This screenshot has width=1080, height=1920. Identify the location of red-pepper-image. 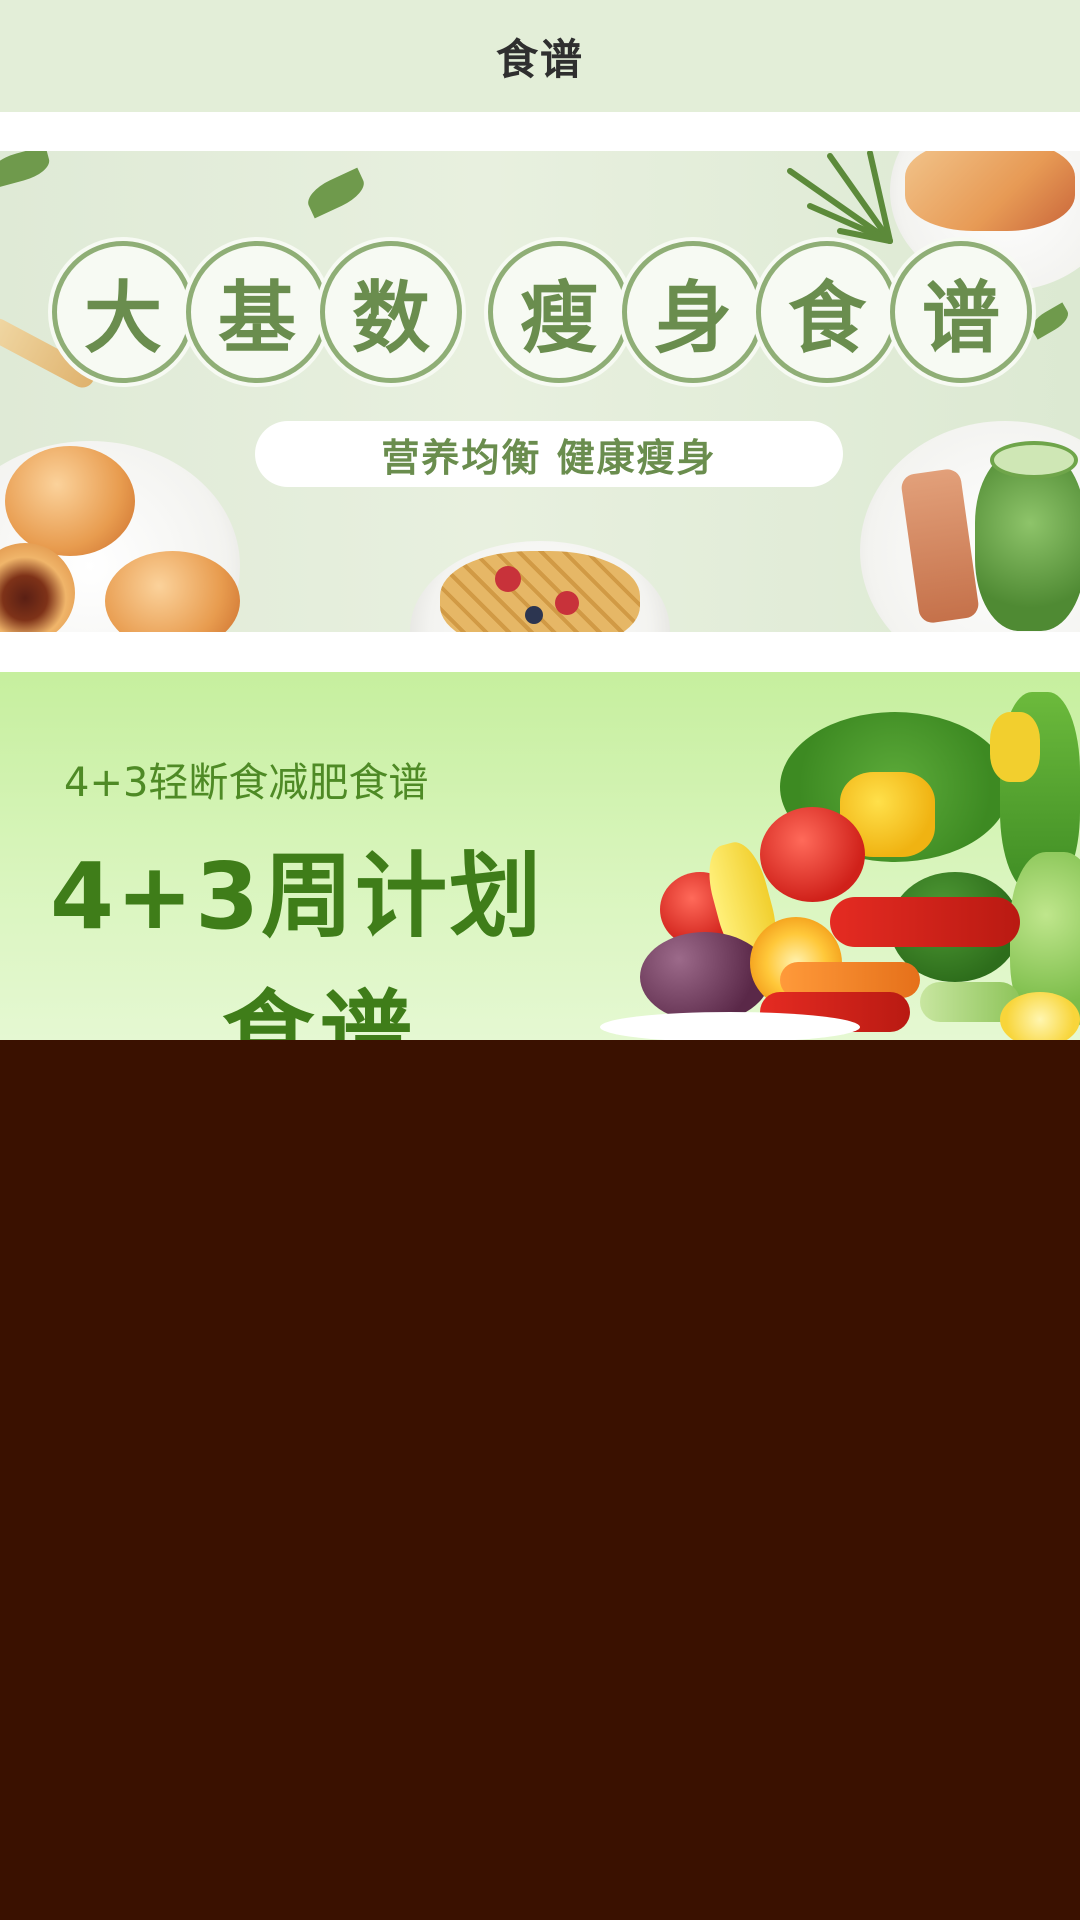
(925, 922).